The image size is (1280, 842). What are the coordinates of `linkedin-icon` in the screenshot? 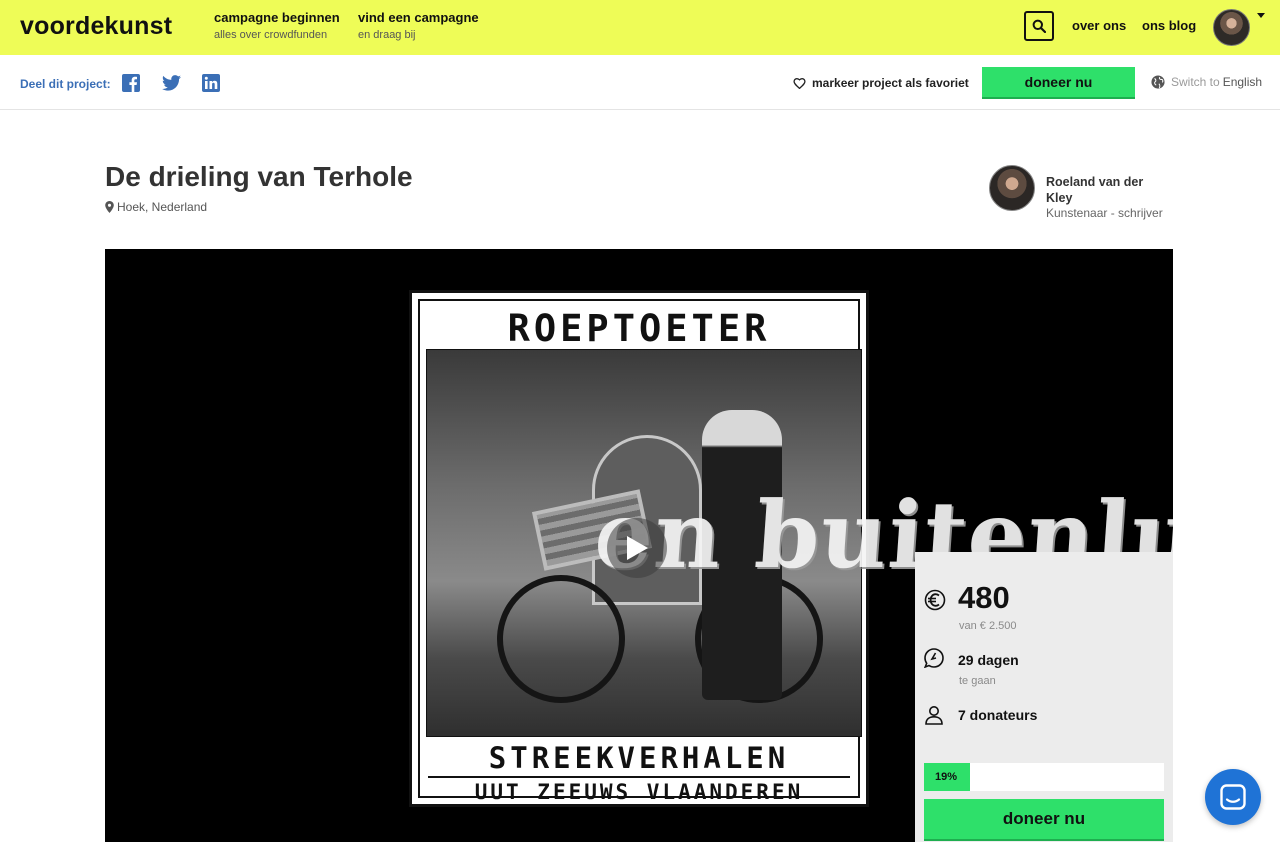 It's located at (211, 83).